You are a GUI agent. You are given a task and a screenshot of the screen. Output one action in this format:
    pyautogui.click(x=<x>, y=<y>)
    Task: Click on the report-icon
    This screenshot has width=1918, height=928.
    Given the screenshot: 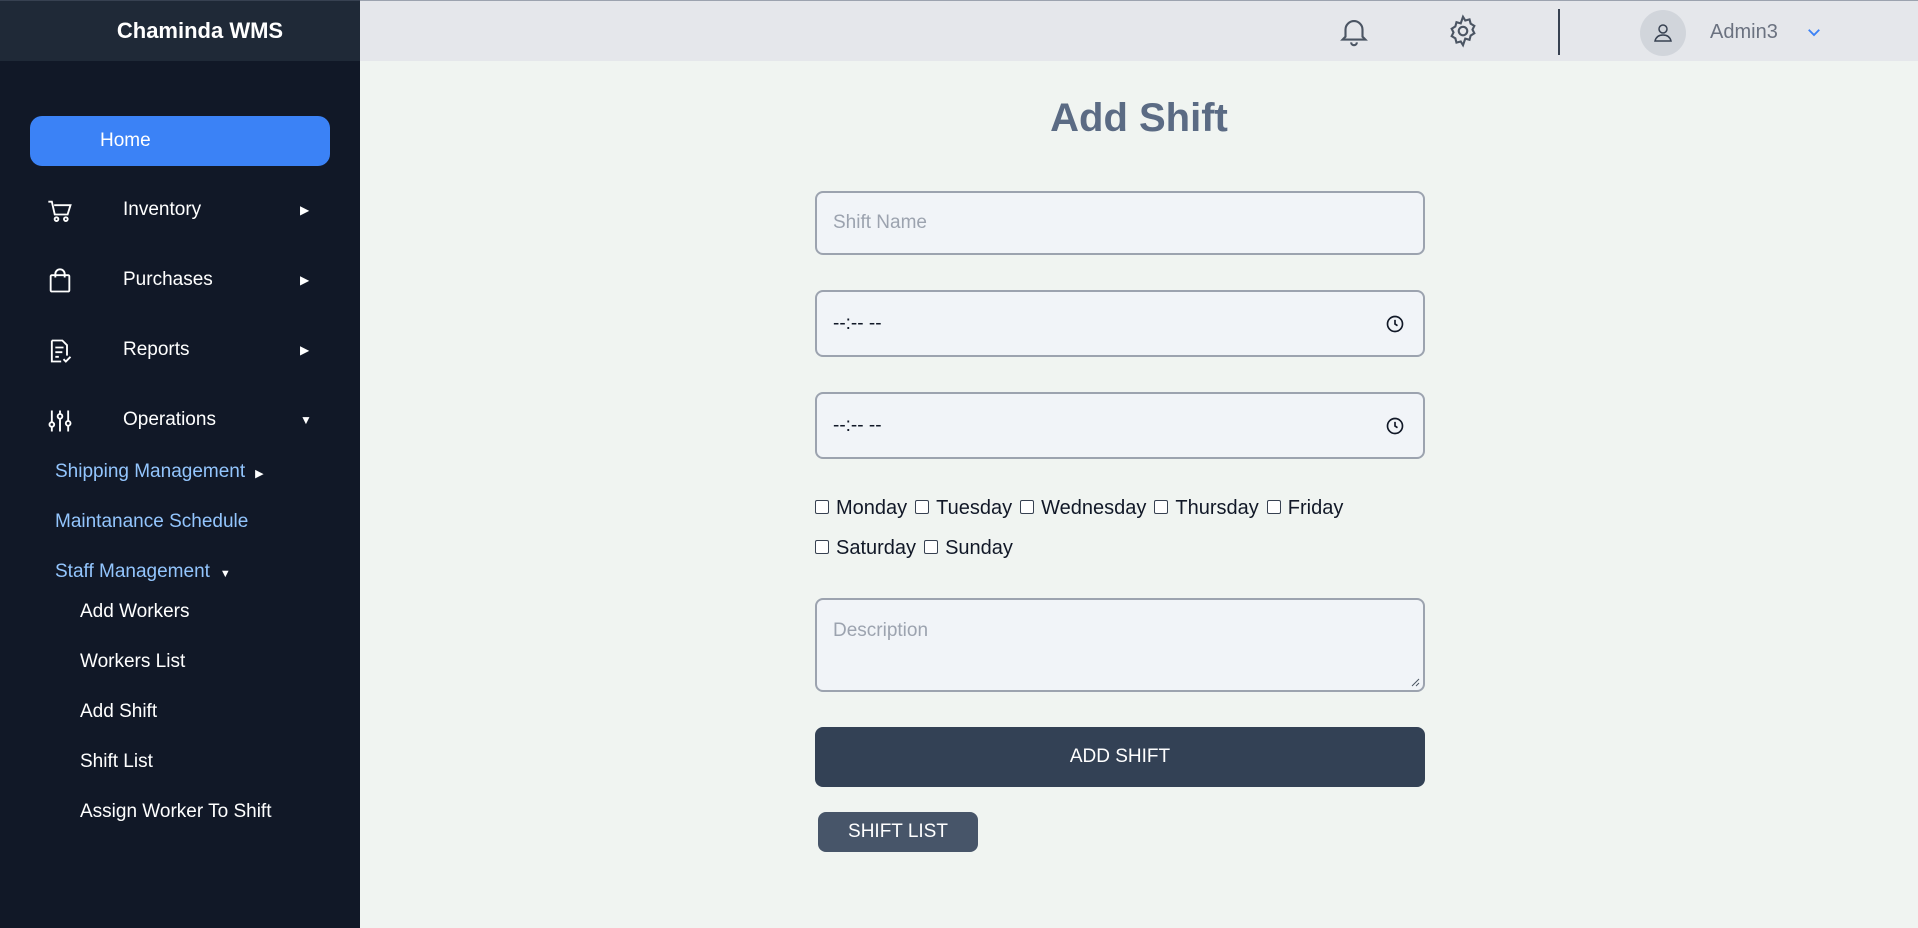 What is the action you would take?
    pyautogui.click(x=61, y=351)
    